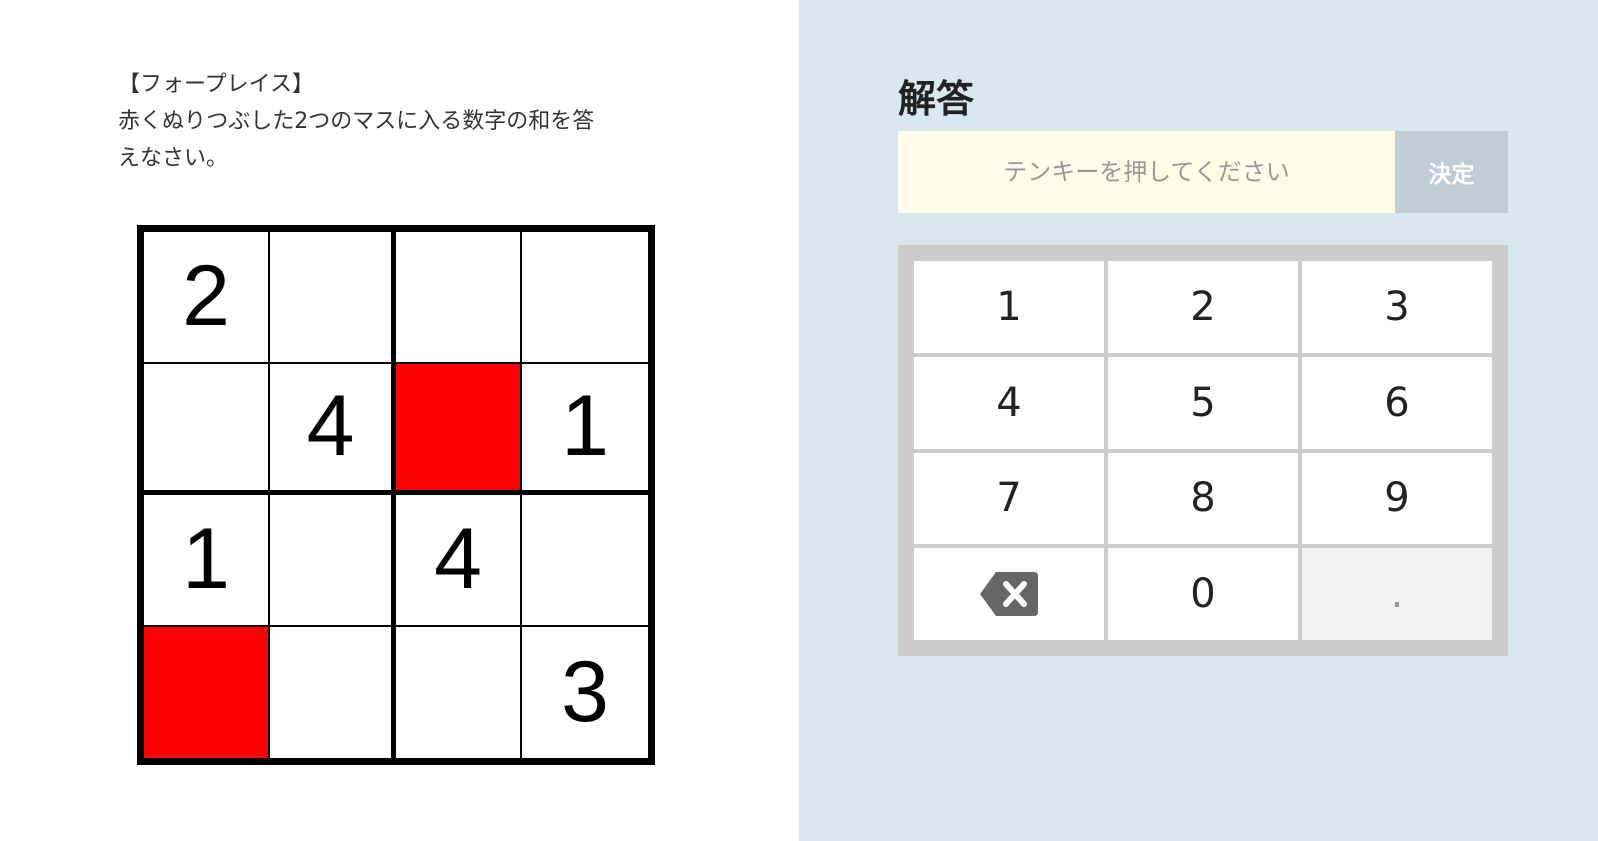 The width and height of the screenshot is (1598, 841). I want to click on key-decimal: ., so click(1397, 594).